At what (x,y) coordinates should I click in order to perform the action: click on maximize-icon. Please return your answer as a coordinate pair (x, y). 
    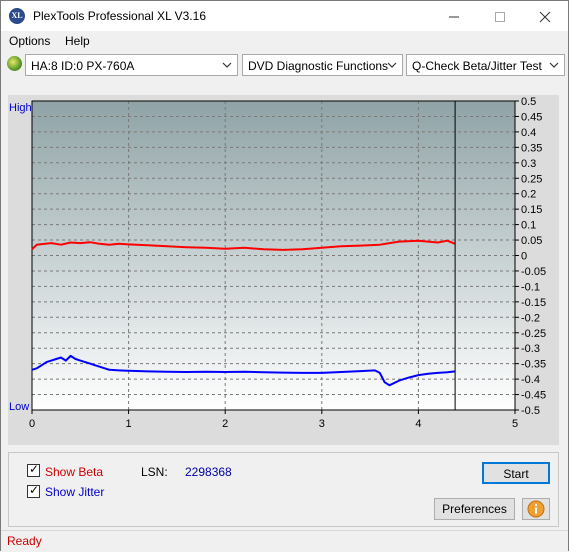
    Looking at the image, I should click on (500, 16).